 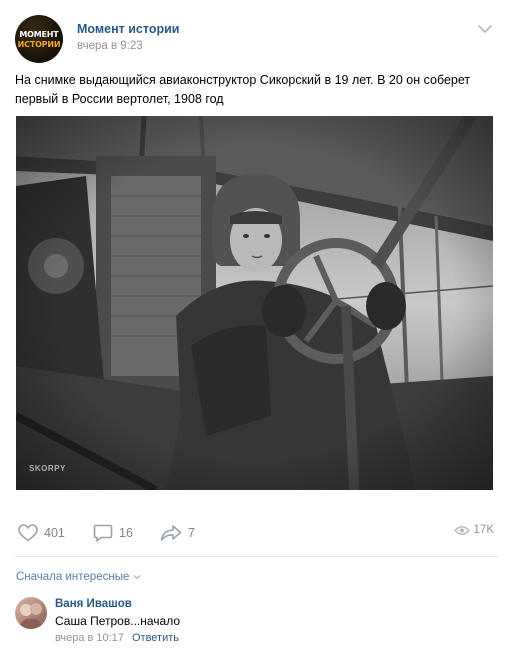 I want to click on comment-author: Ваня Ивашов, so click(x=93, y=604).